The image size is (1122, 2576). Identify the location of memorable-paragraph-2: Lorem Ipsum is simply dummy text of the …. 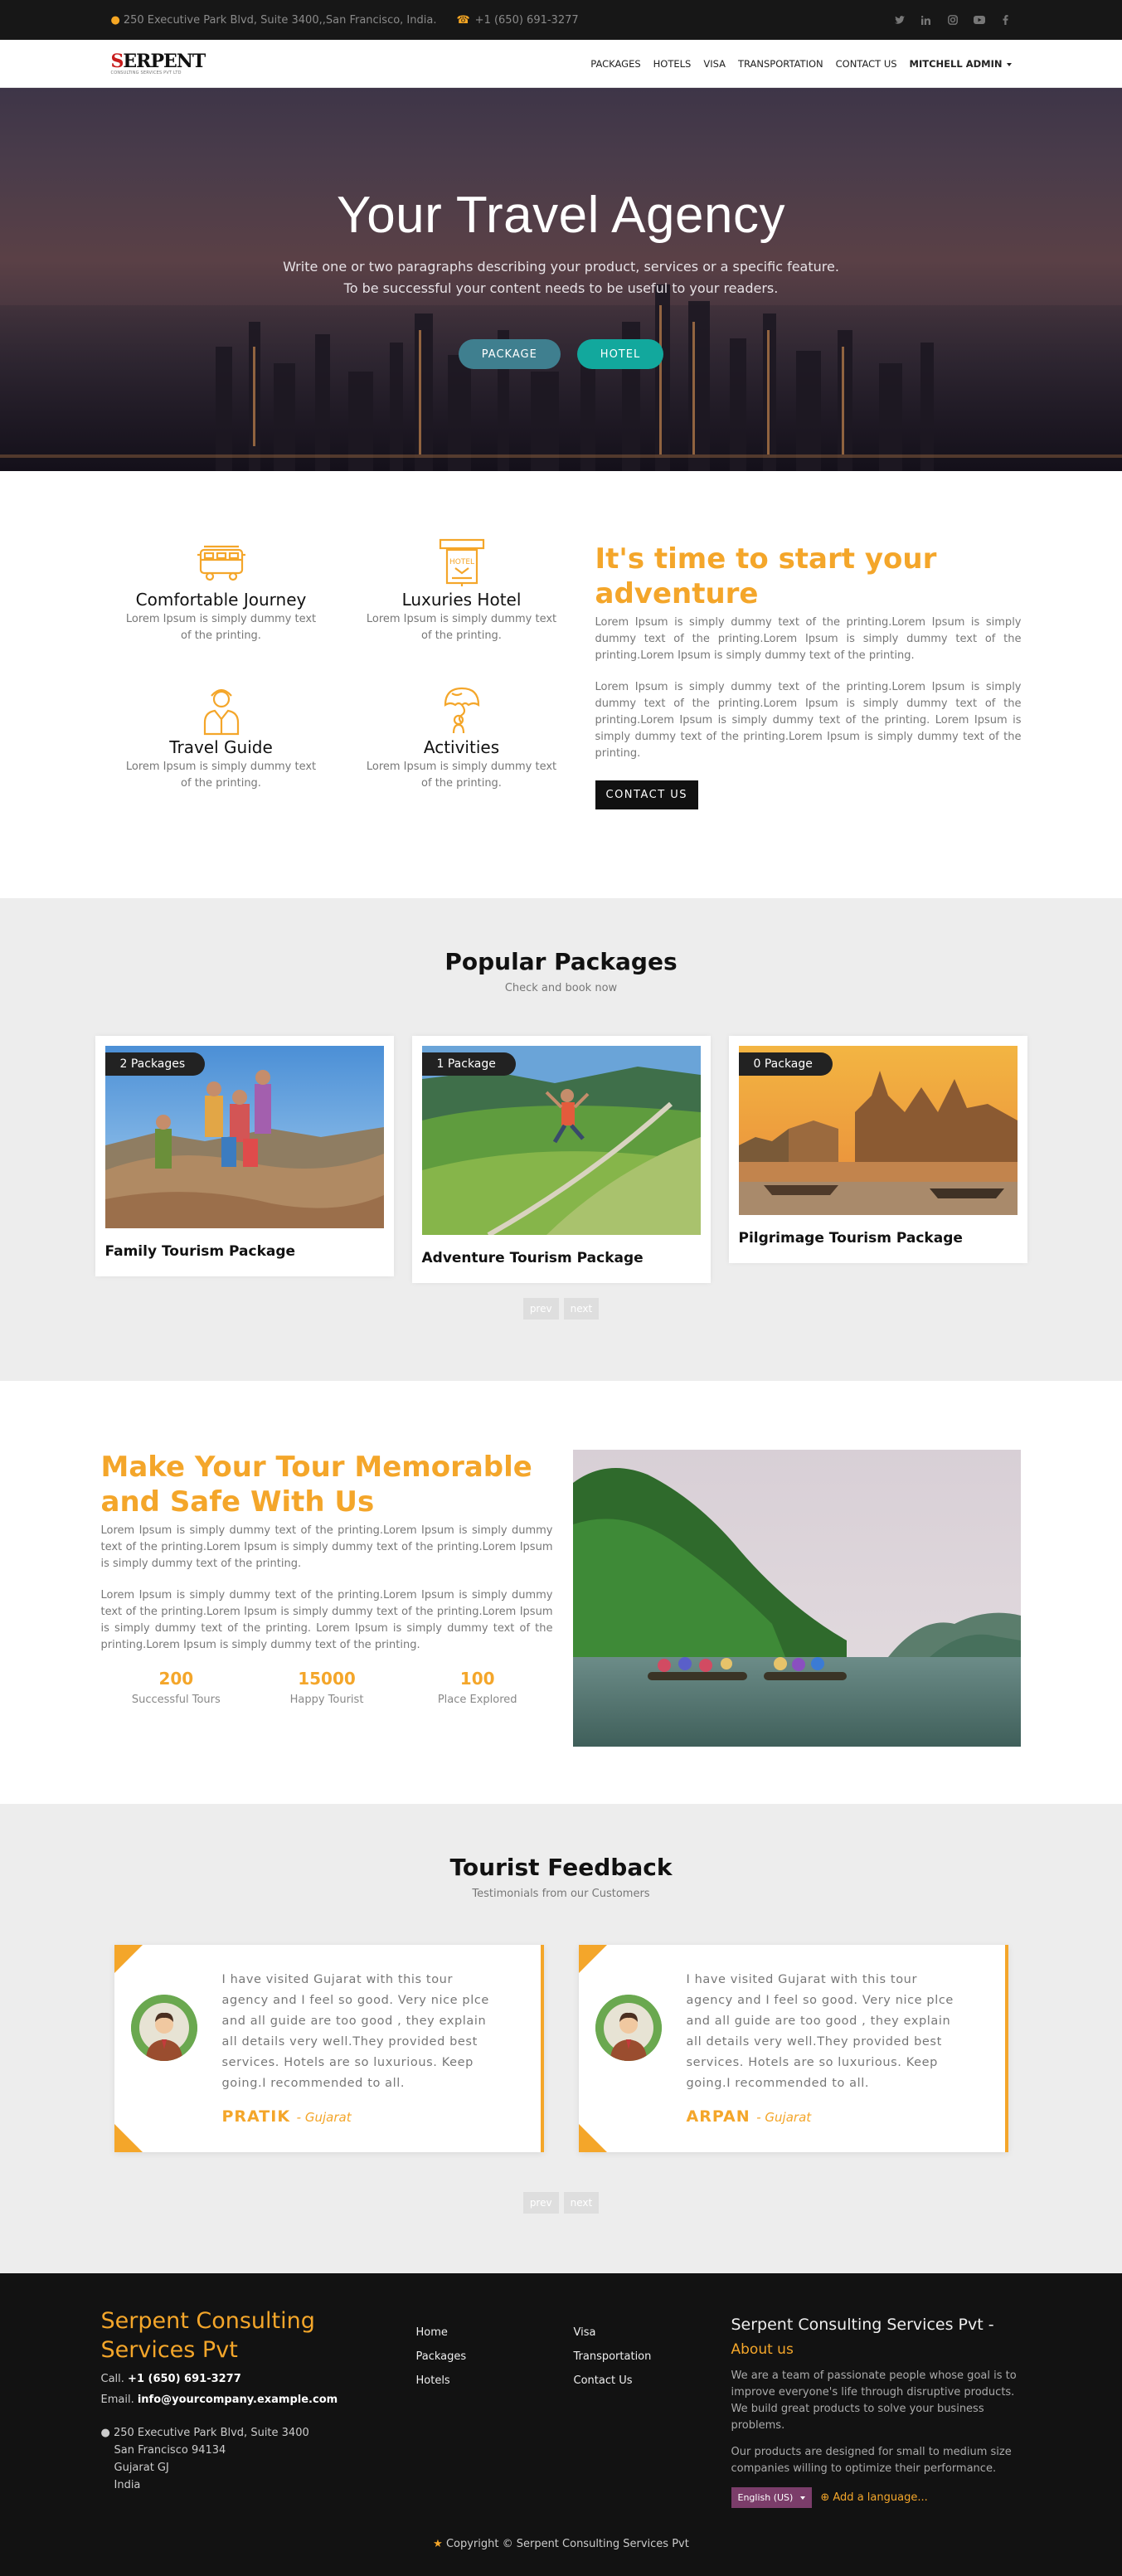
(326, 1620).